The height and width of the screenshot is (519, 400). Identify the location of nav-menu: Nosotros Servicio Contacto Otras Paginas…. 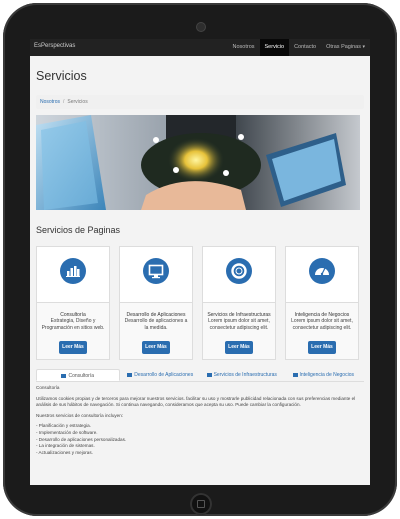
(299, 47).